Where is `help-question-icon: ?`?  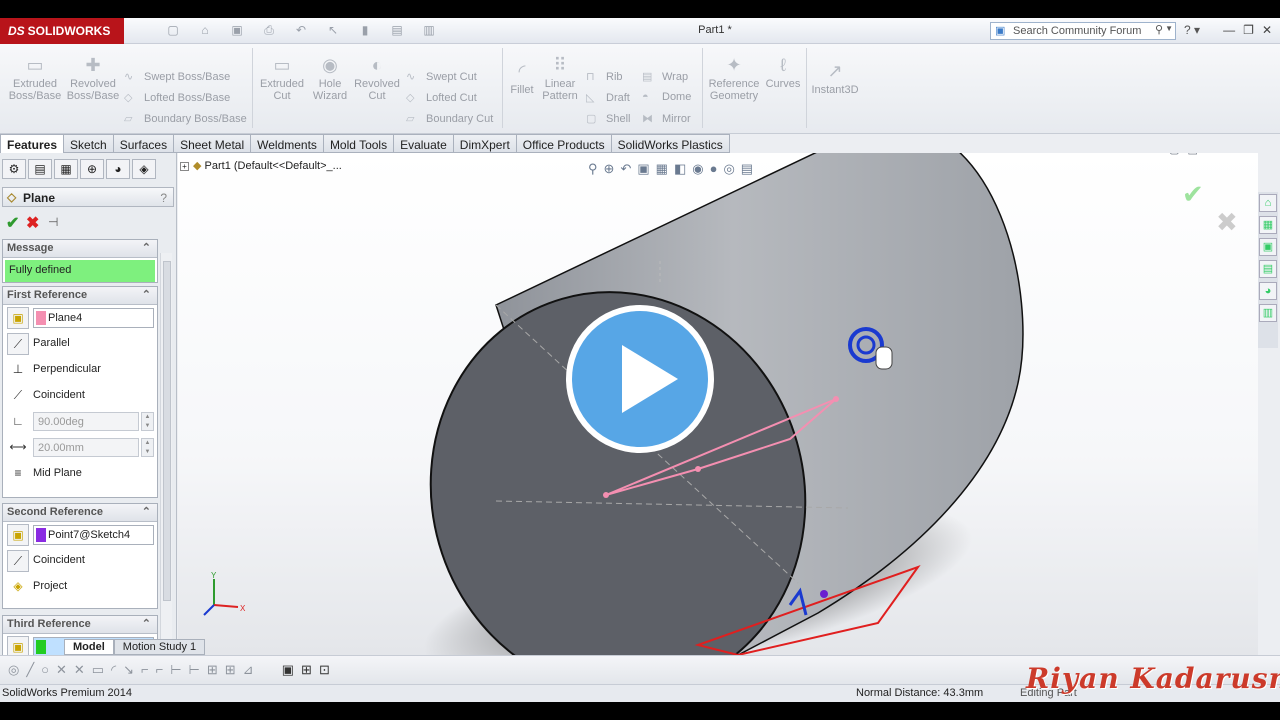
help-question-icon: ? is located at coordinates (163, 198).